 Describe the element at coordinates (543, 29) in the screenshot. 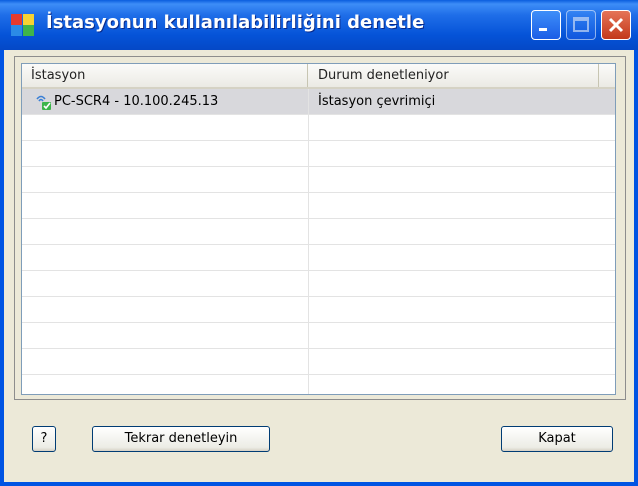

I see `minimize-icon` at that location.